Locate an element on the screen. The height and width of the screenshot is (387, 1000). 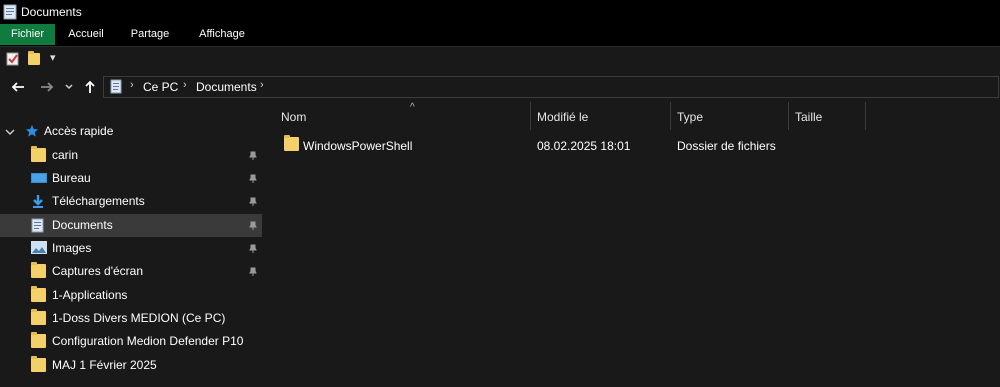
nav-item-configuration: Configuration Medion Defender P10 is located at coordinates (131, 341).